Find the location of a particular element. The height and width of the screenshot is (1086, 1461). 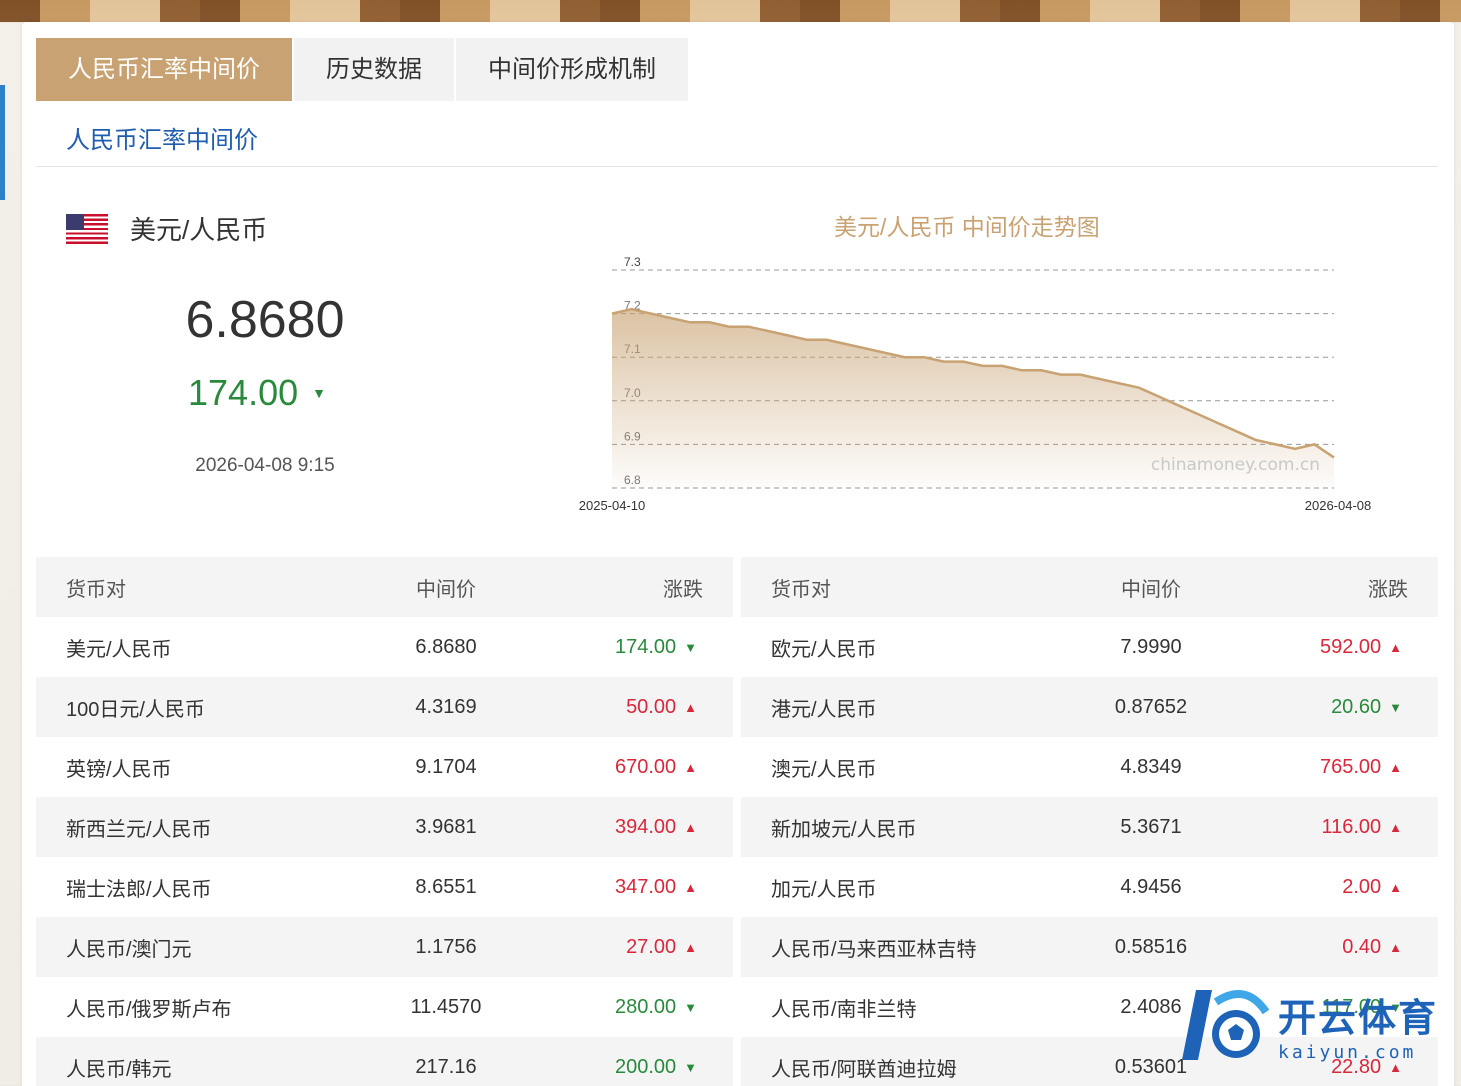

tab-history: 历史数据 is located at coordinates (374, 69).